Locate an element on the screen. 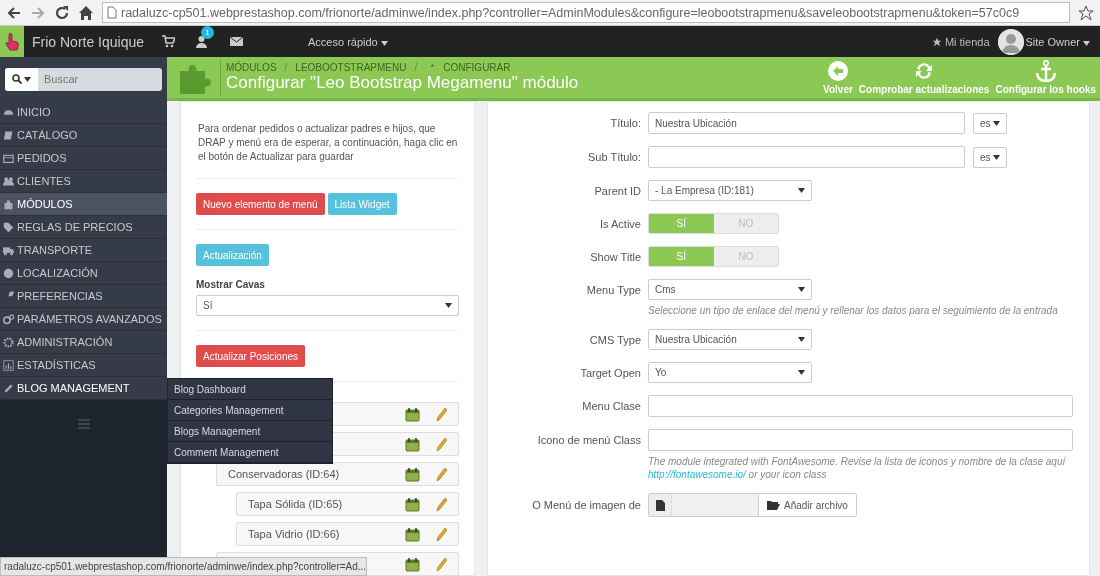 Image resolution: width=1100 pixels, height=576 pixels. field-label: CMS Type is located at coordinates (614, 339).